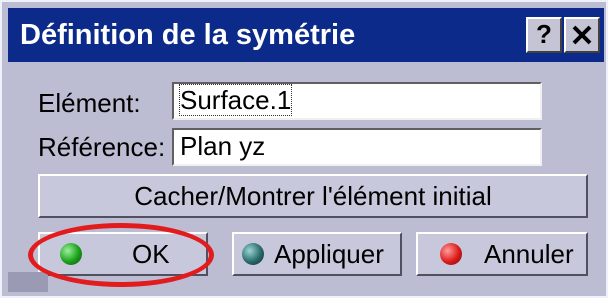  I want to click on cancel-button: Annuler, so click(502, 254).